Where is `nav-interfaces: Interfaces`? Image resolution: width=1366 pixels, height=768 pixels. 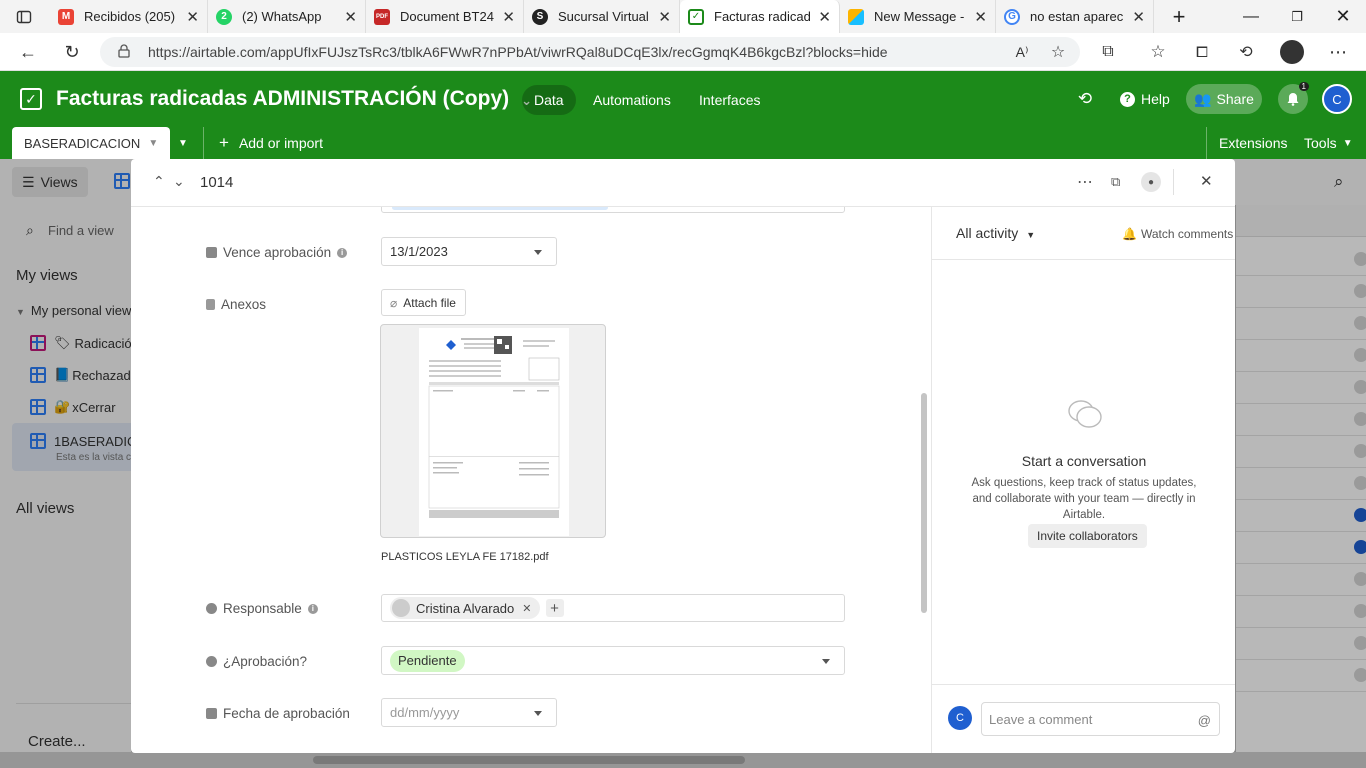
nav-interfaces: Interfaces is located at coordinates (729, 100).